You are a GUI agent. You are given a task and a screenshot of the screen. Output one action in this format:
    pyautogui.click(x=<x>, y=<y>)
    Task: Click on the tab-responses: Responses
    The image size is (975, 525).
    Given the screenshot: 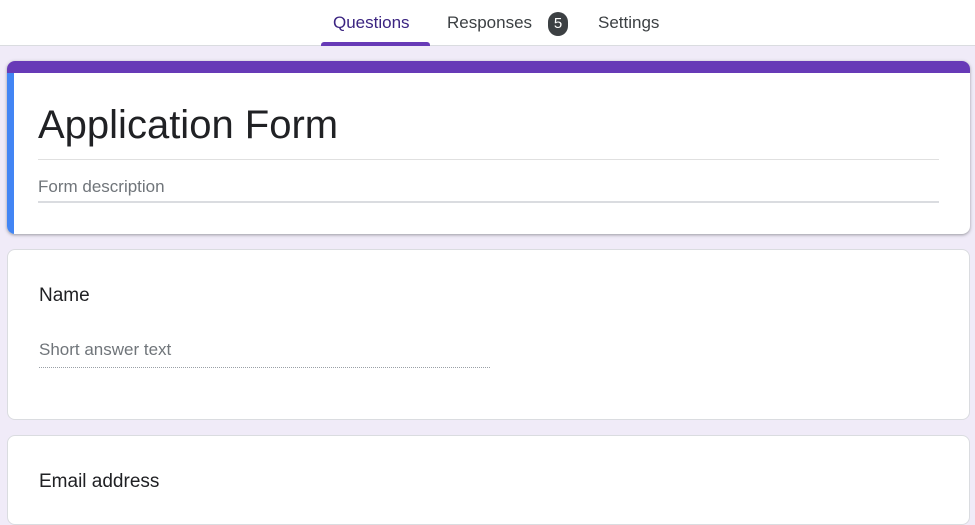 What is the action you would take?
    pyautogui.click(x=489, y=23)
    